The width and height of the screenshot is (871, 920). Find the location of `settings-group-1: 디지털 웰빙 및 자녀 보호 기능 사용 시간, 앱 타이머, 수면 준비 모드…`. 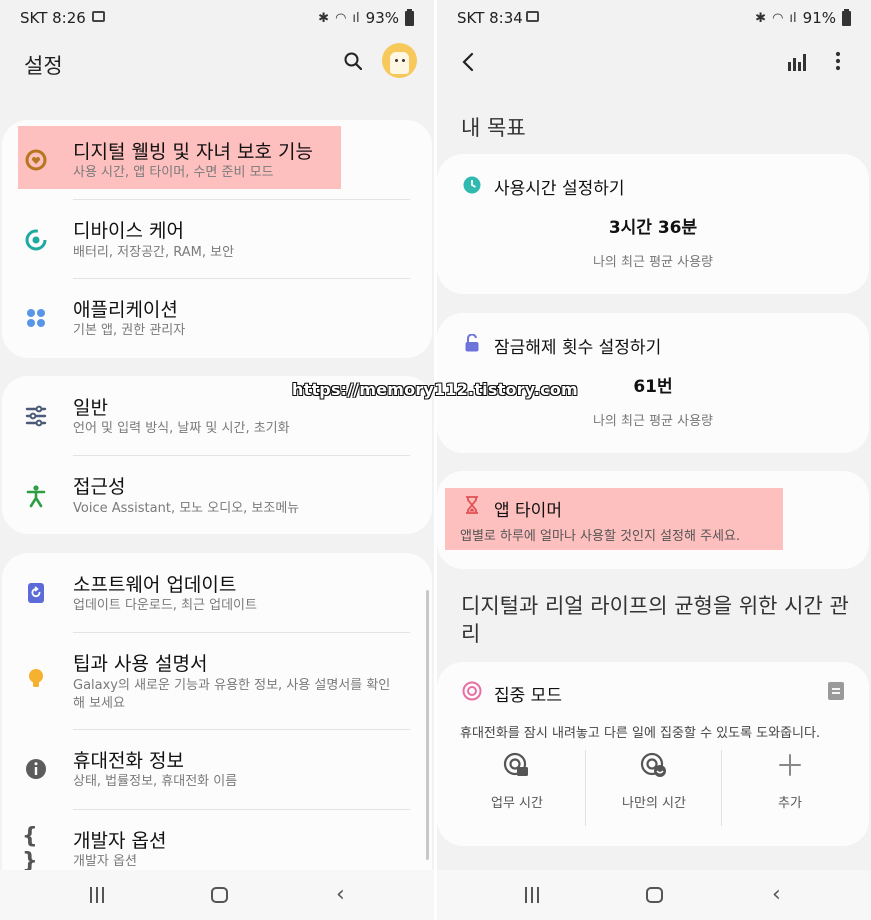

settings-group-1: 디지털 웰빙 및 자녀 보호 기능 사용 시간, 앱 타이머, 수면 준비 모드… is located at coordinates (217, 239).